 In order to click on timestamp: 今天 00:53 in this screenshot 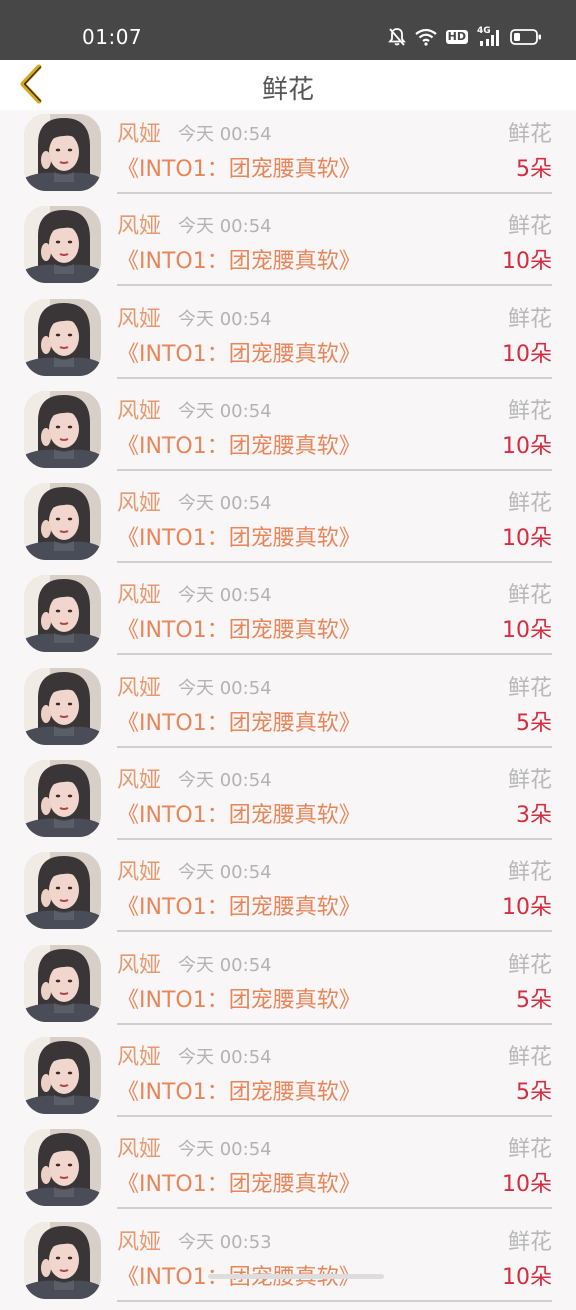, I will do `click(225, 1242)`.